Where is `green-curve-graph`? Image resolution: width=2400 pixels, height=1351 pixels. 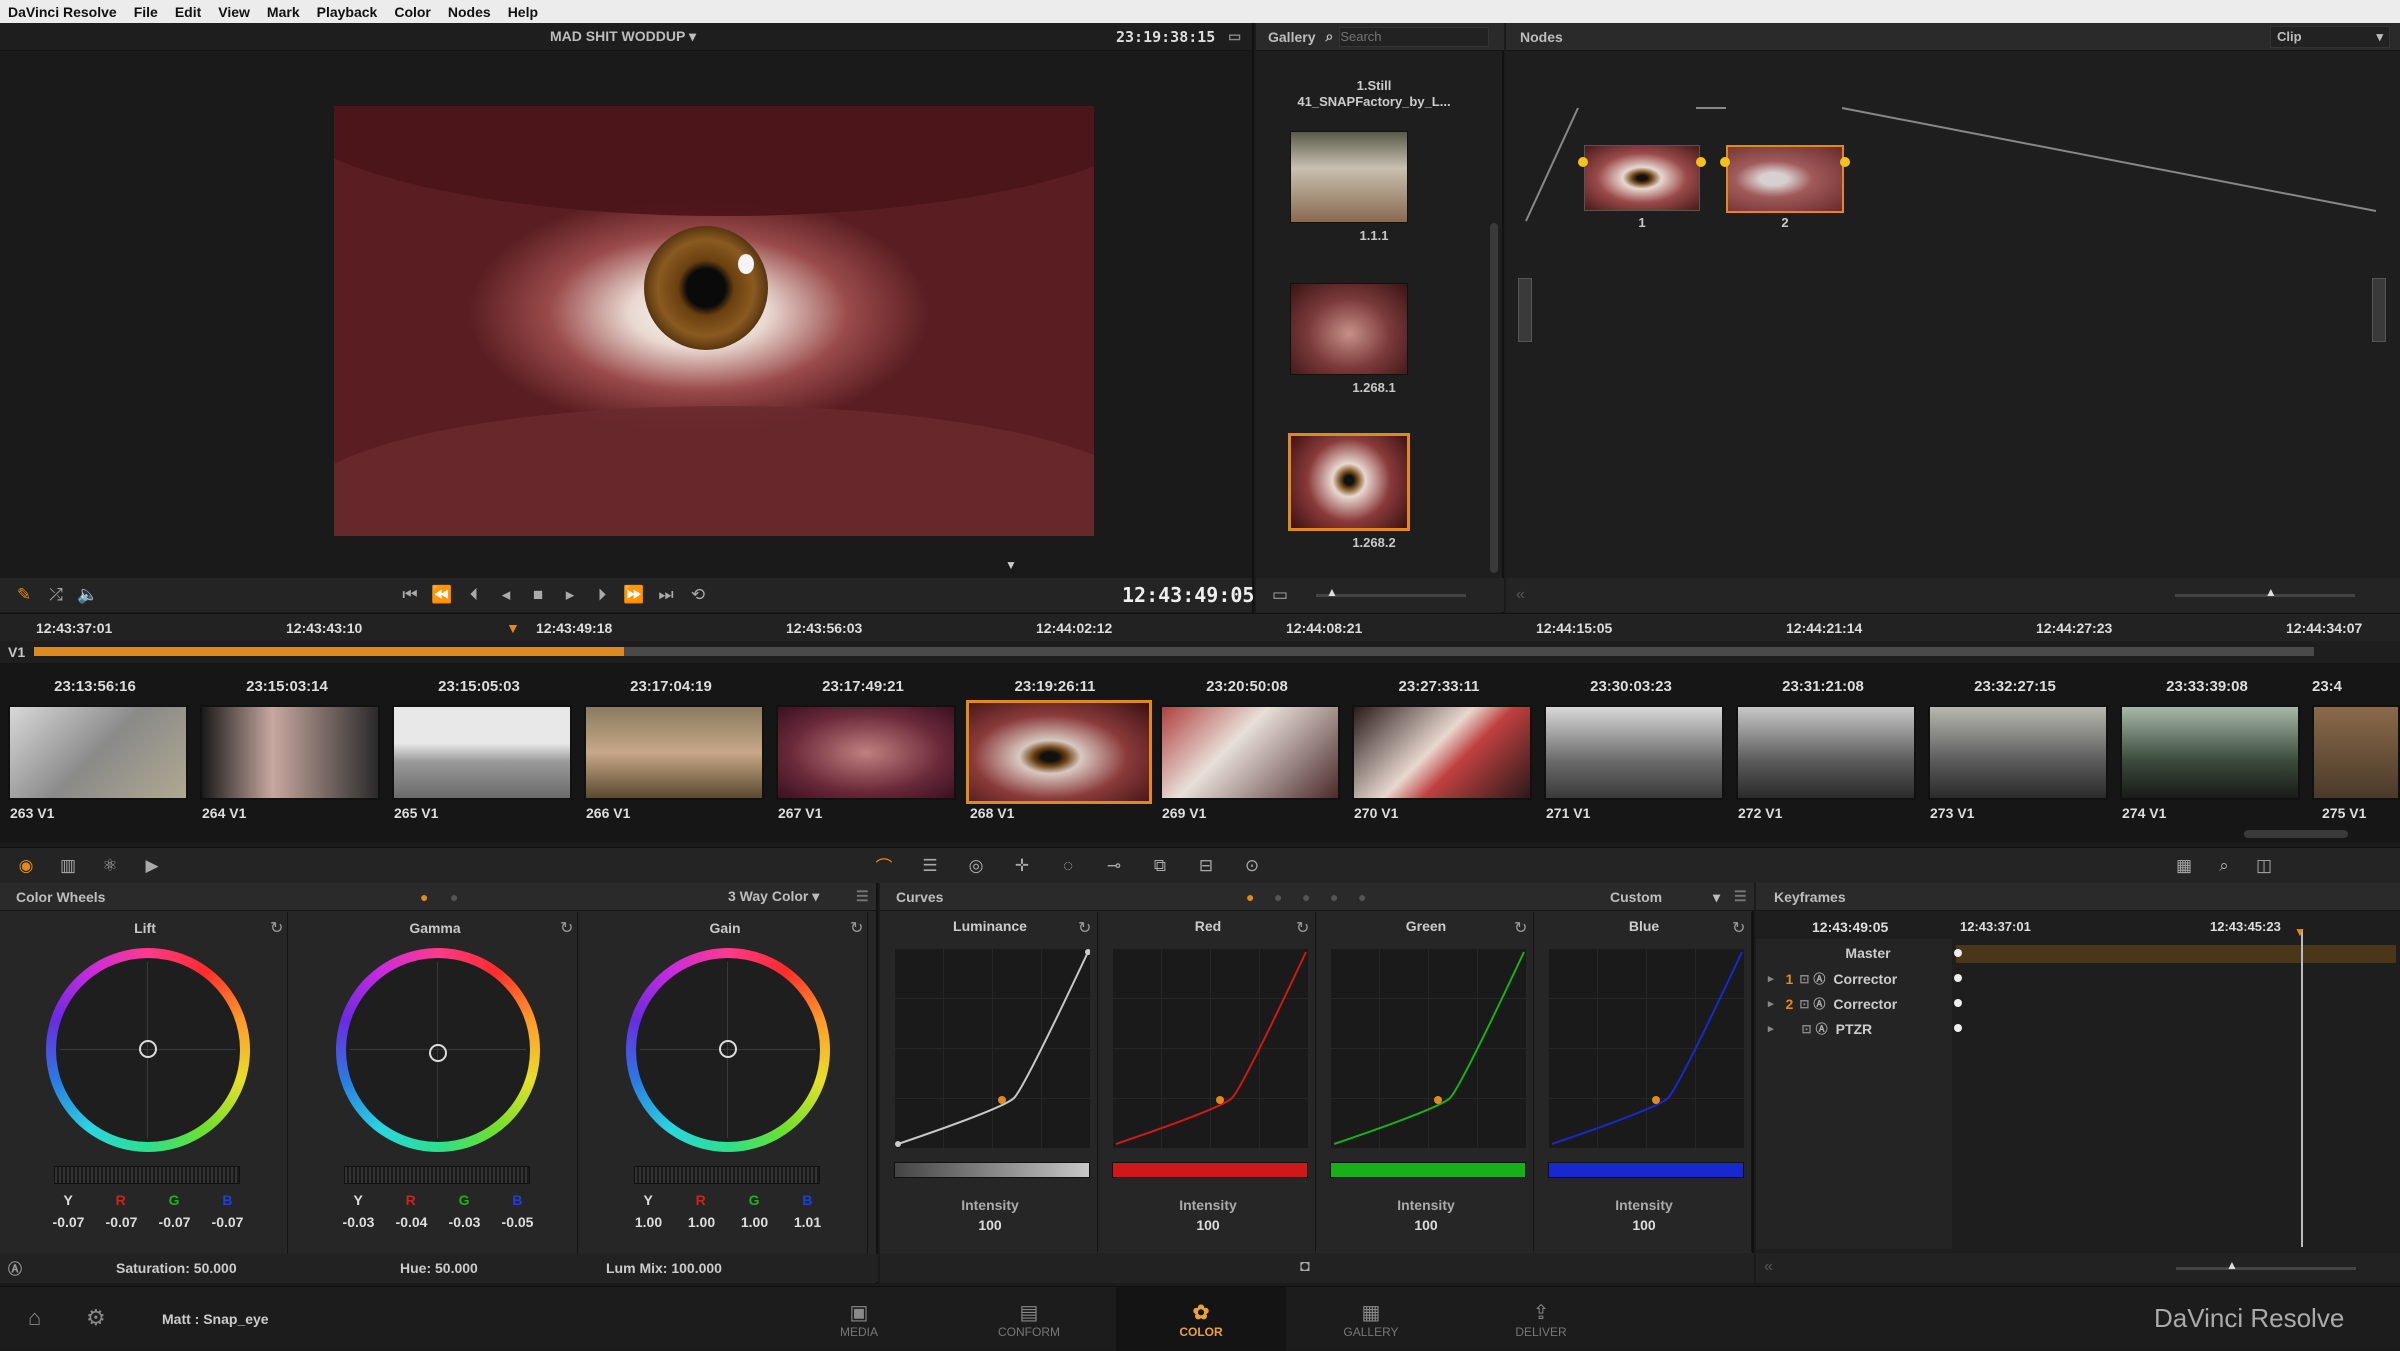 green-curve-graph is located at coordinates (1428, 1048).